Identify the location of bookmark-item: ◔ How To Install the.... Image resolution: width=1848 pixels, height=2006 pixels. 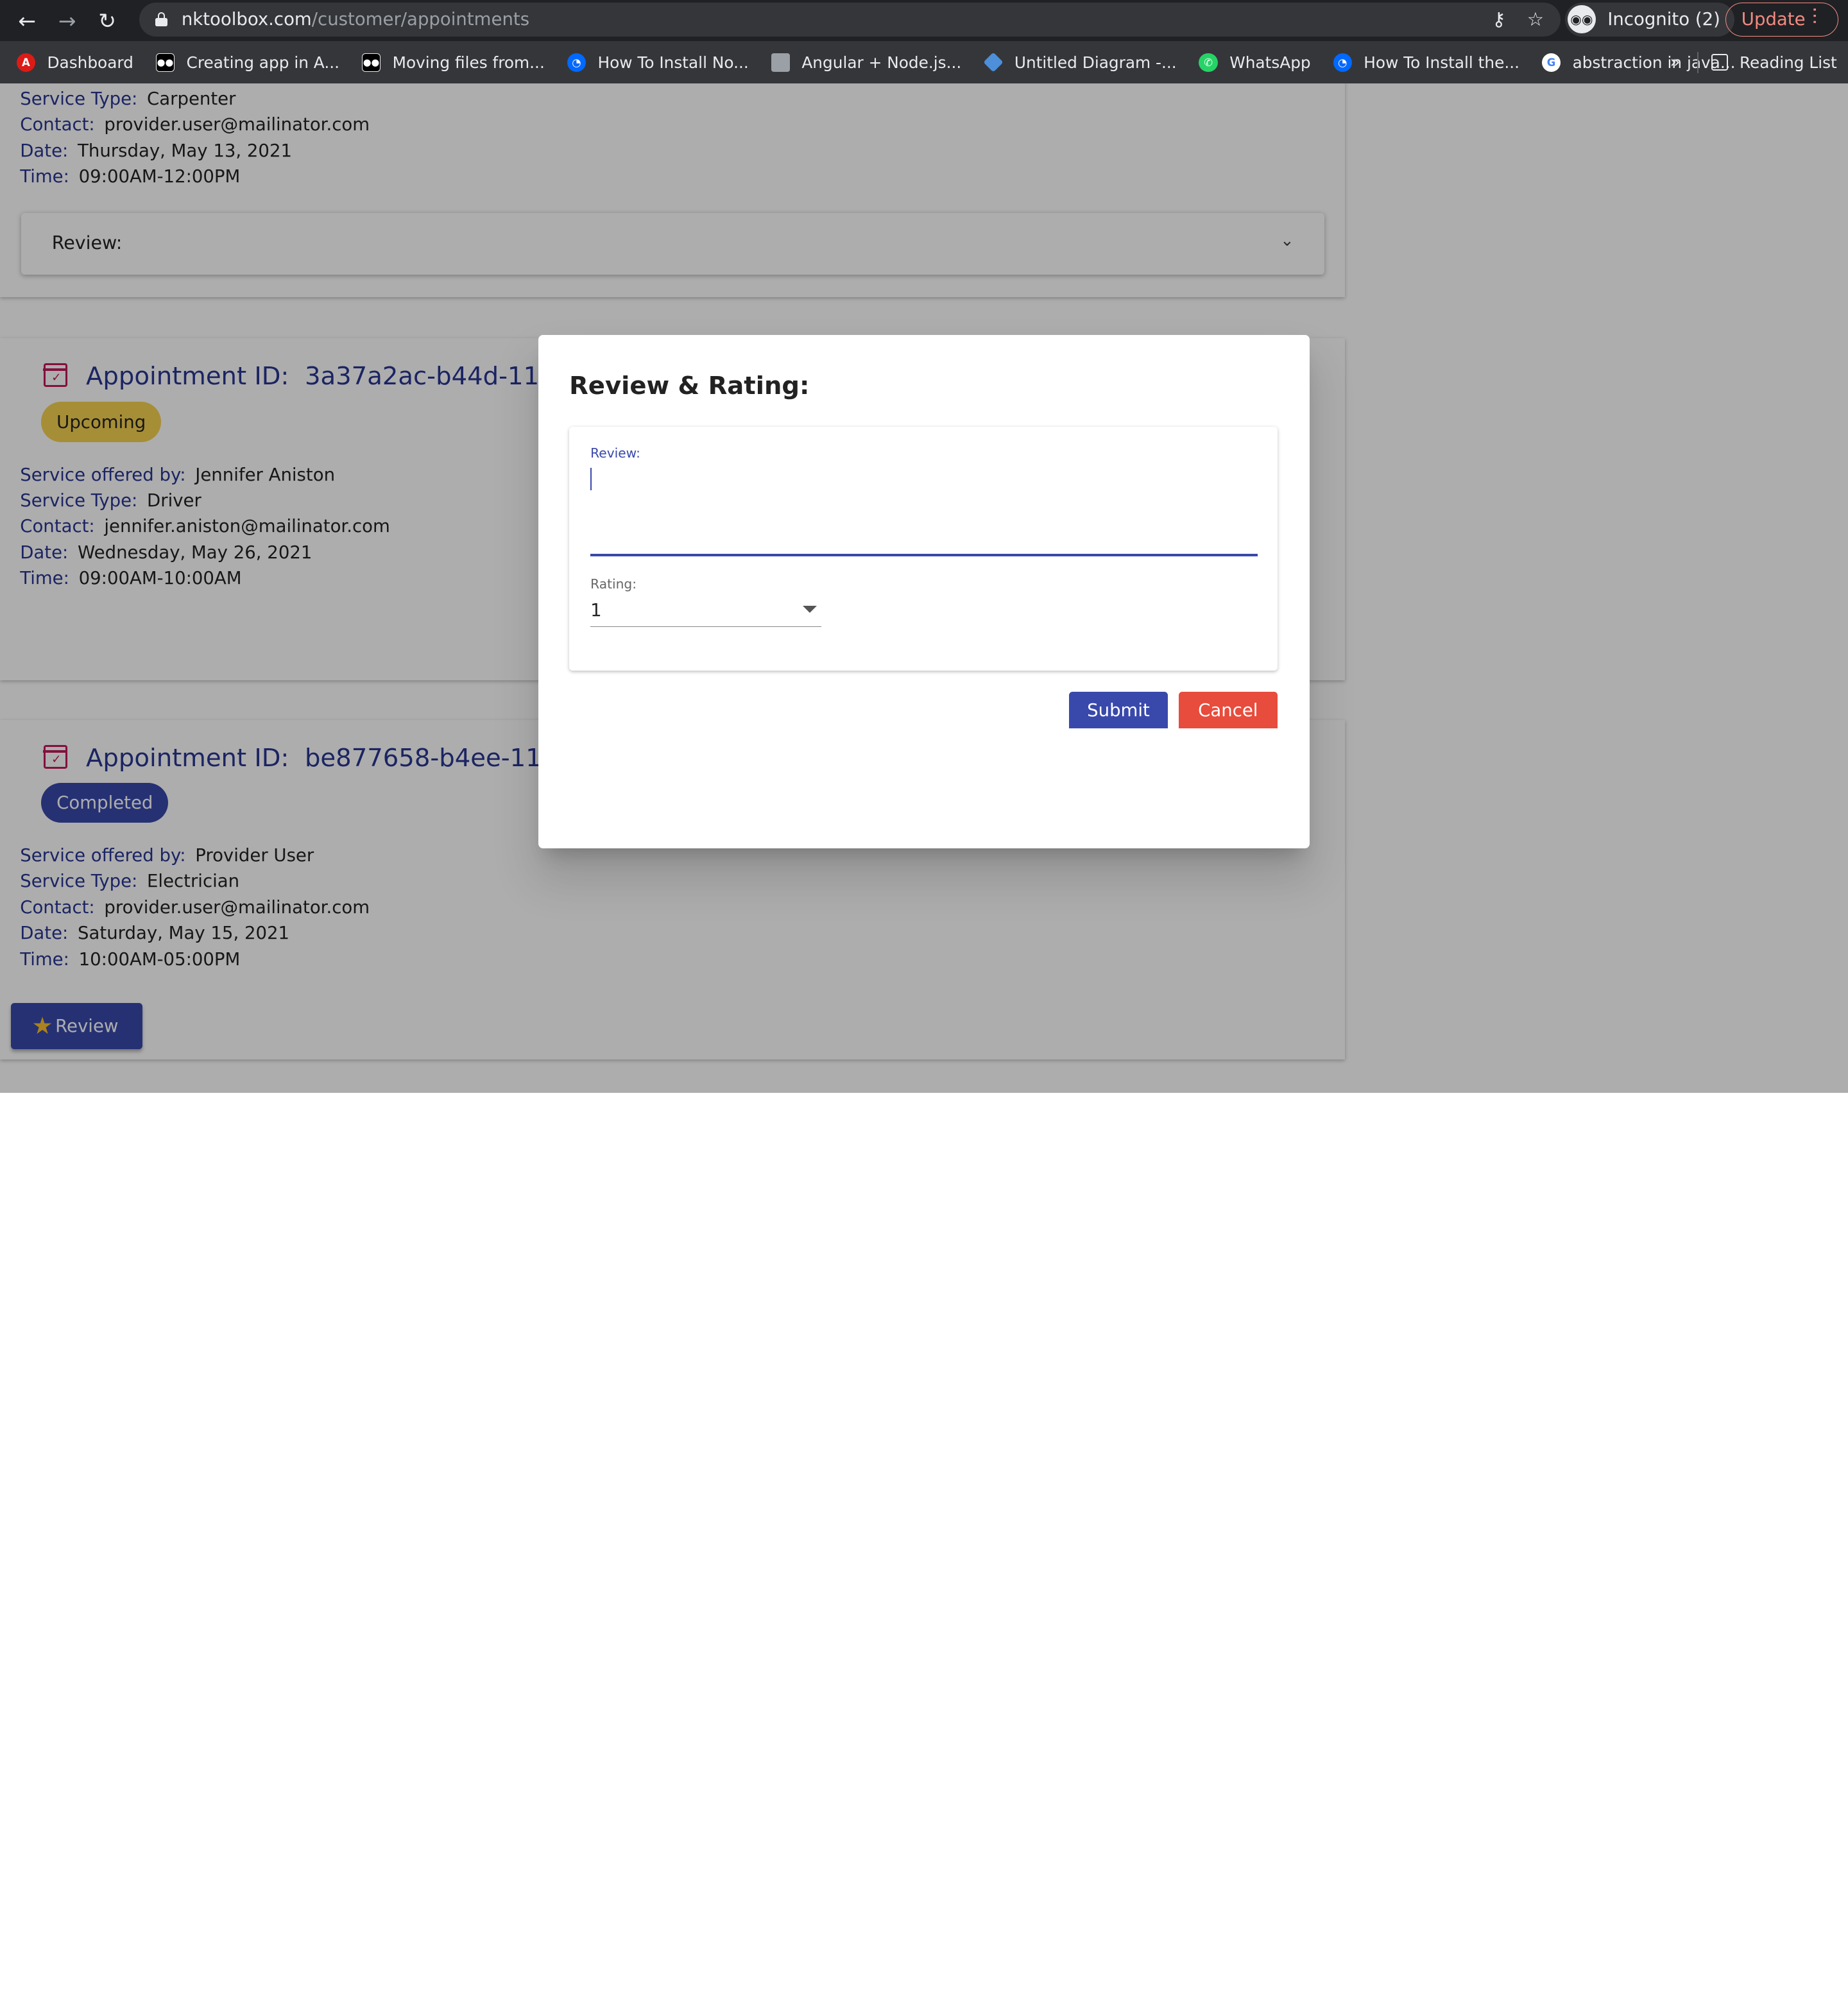
(1426, 63).